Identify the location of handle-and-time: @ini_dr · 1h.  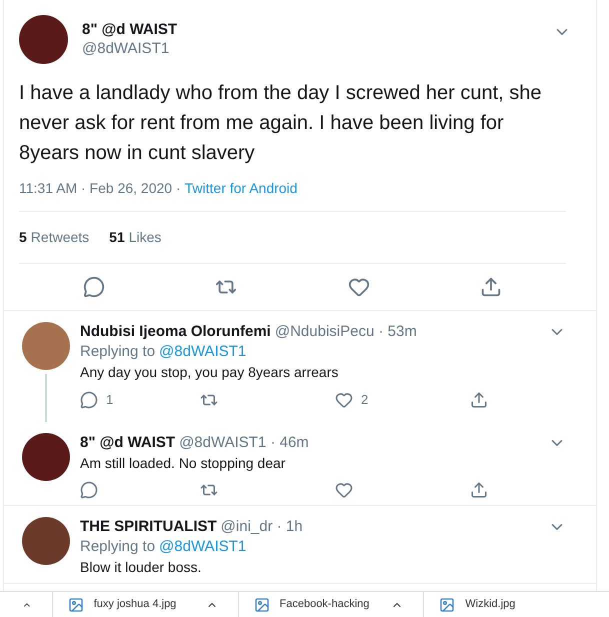
(261, 527).